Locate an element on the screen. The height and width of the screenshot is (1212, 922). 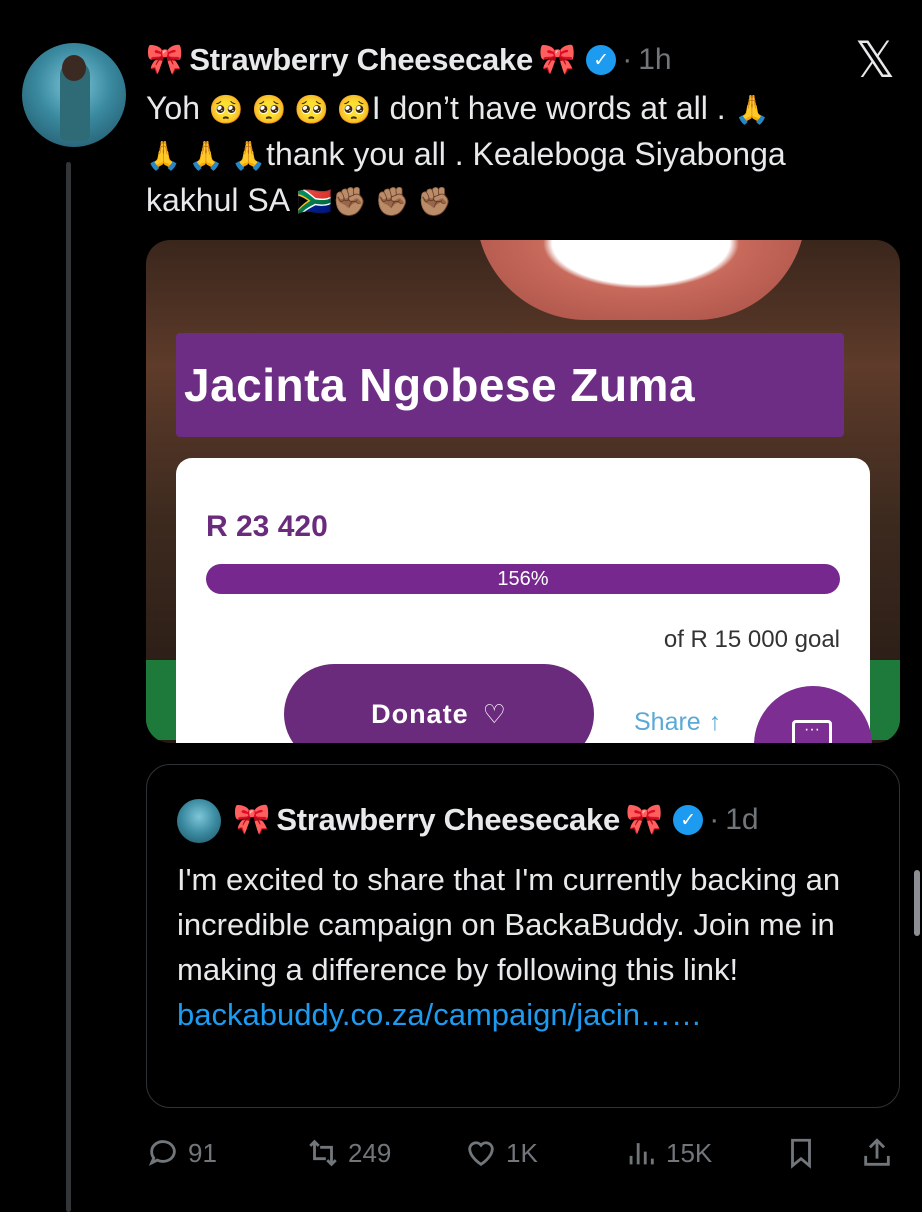
heart-icon: ♡ is located at coordinates (494, 713).